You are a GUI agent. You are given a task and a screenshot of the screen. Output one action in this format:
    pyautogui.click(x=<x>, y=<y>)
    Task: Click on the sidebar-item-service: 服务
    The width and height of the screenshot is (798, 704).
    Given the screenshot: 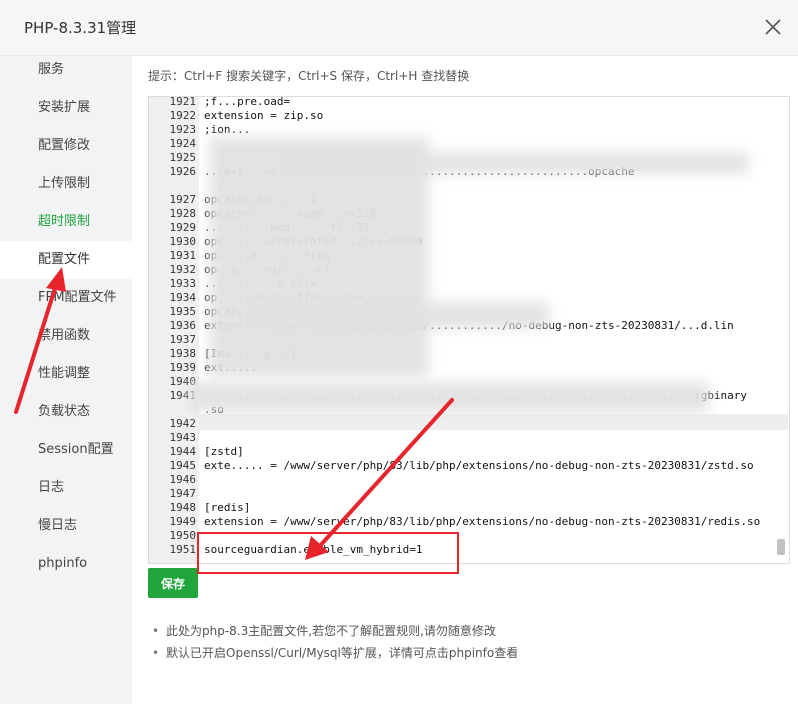 What is the action you would take?
    pyautogui.click(x=66, y=70)
    